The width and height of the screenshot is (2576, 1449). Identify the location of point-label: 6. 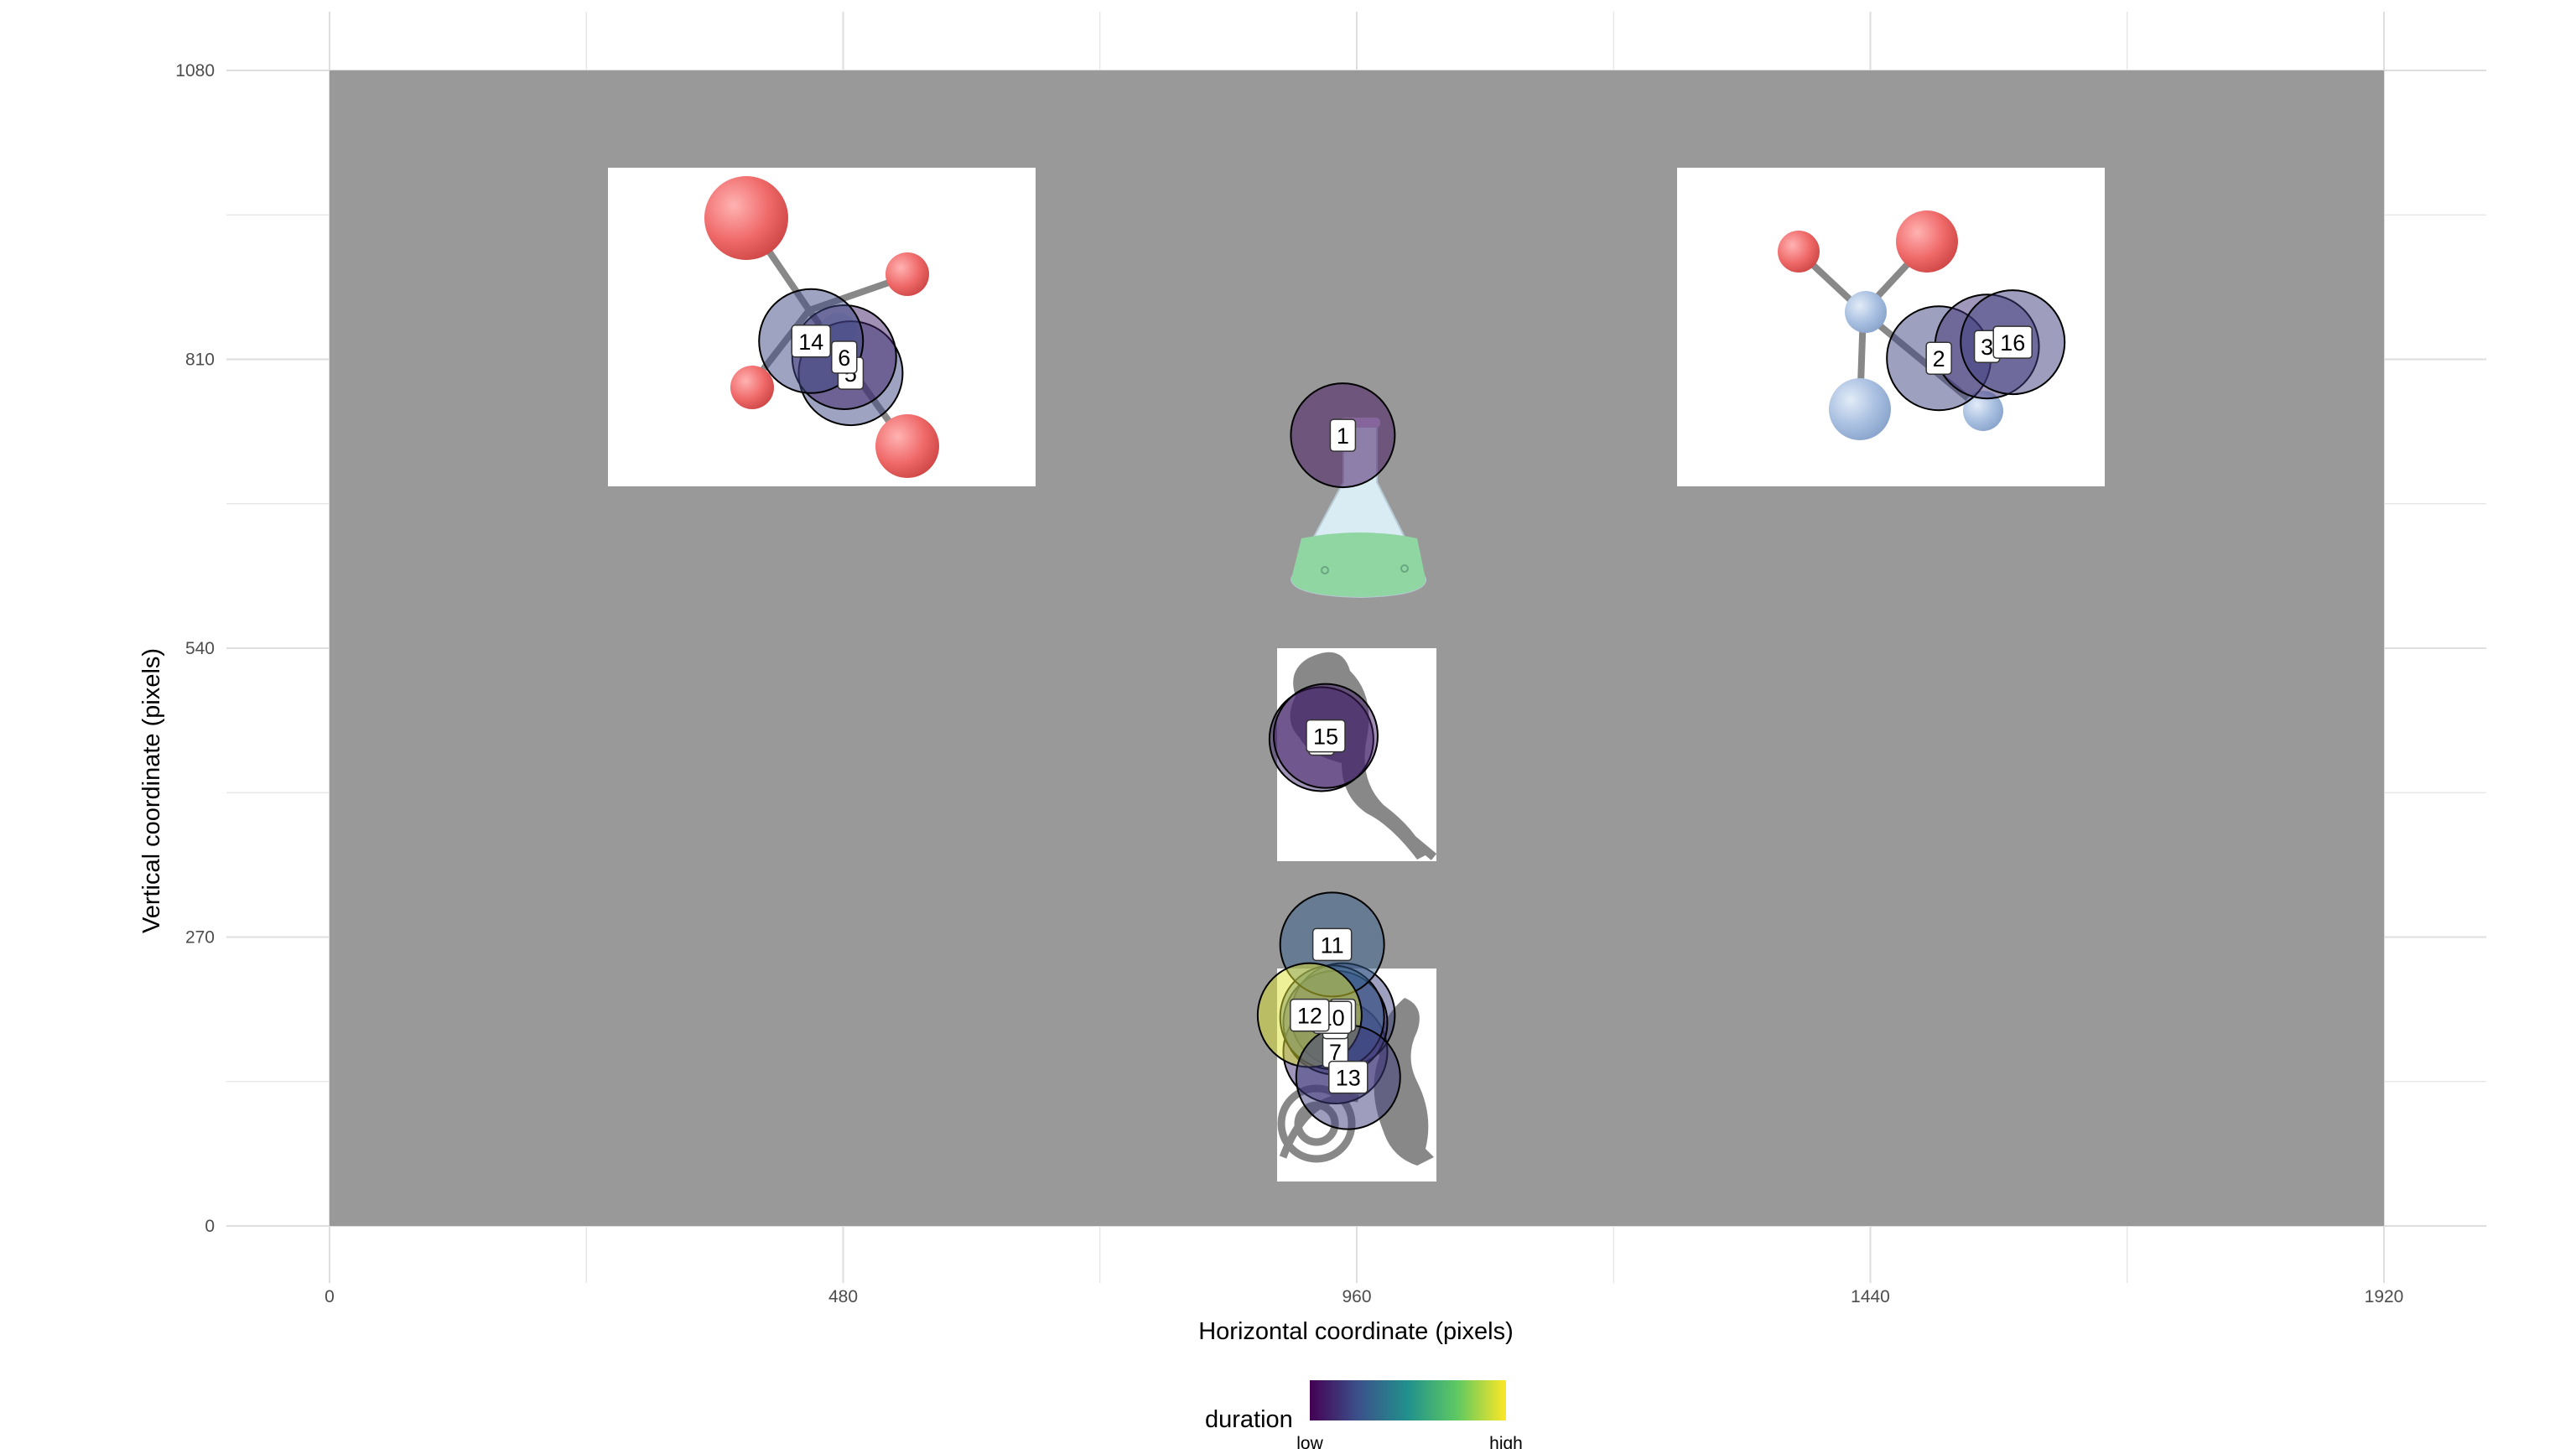
(844, 358).